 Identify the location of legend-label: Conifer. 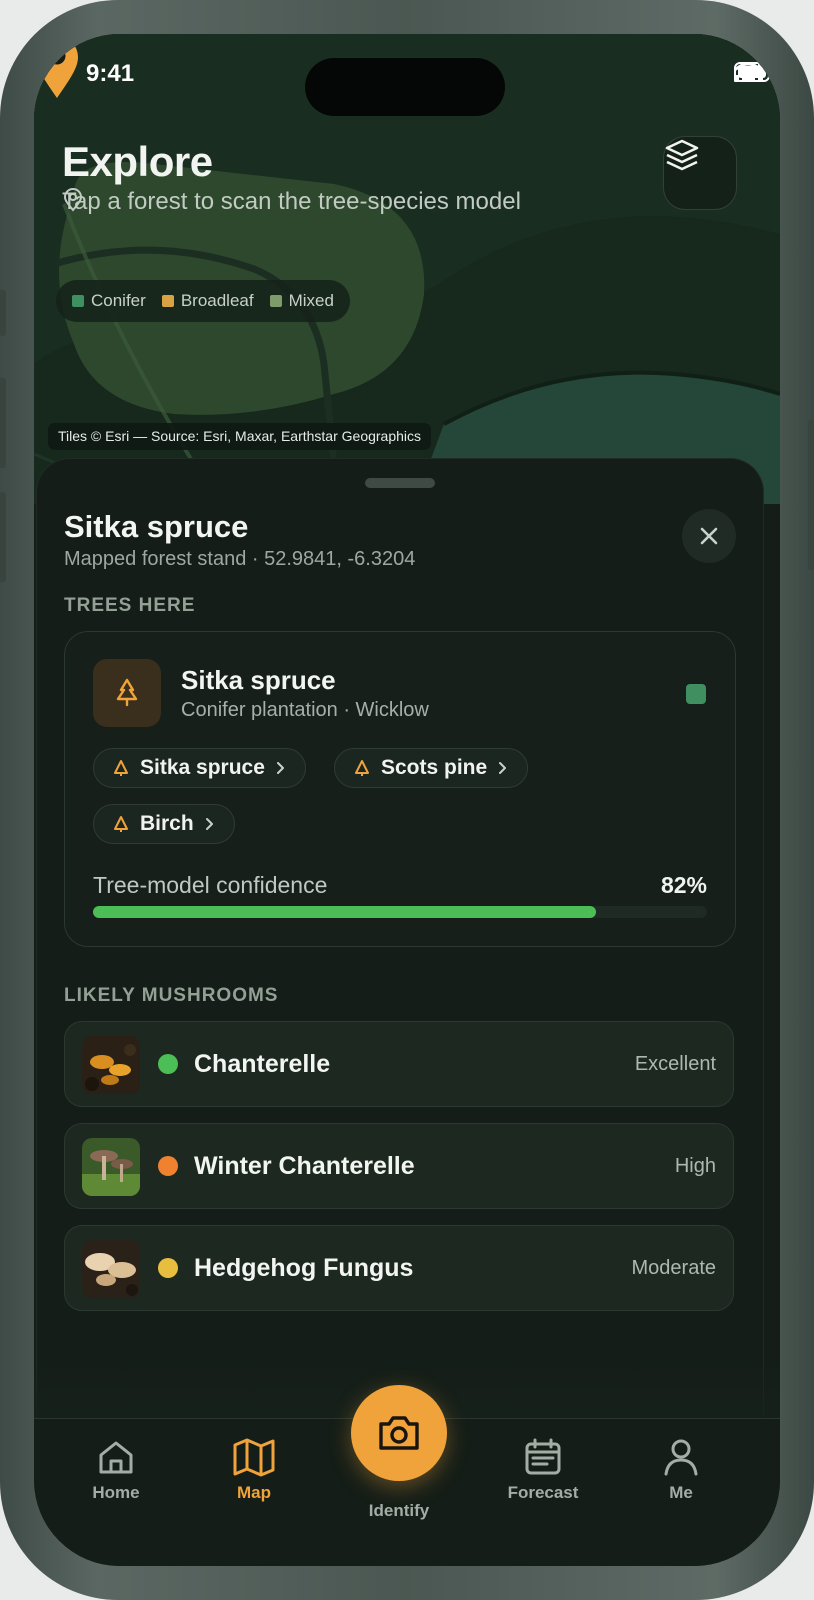
(118, 300).